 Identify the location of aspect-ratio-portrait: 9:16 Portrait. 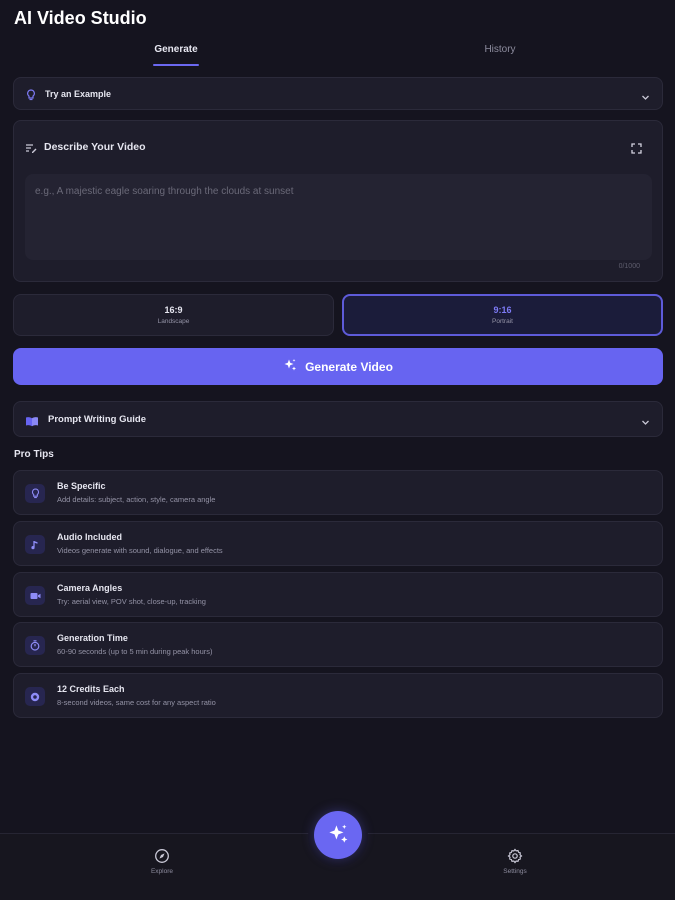
(502, 315).